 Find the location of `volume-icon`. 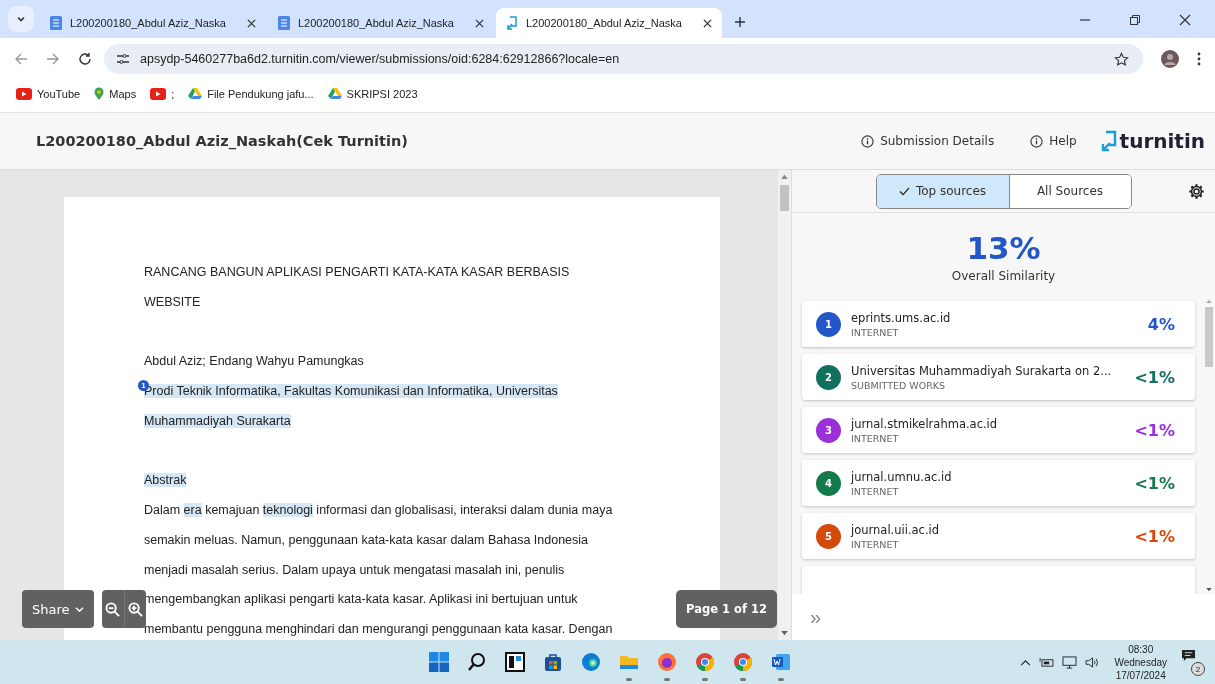

volume-icon is located at coordinates (1093, 662).